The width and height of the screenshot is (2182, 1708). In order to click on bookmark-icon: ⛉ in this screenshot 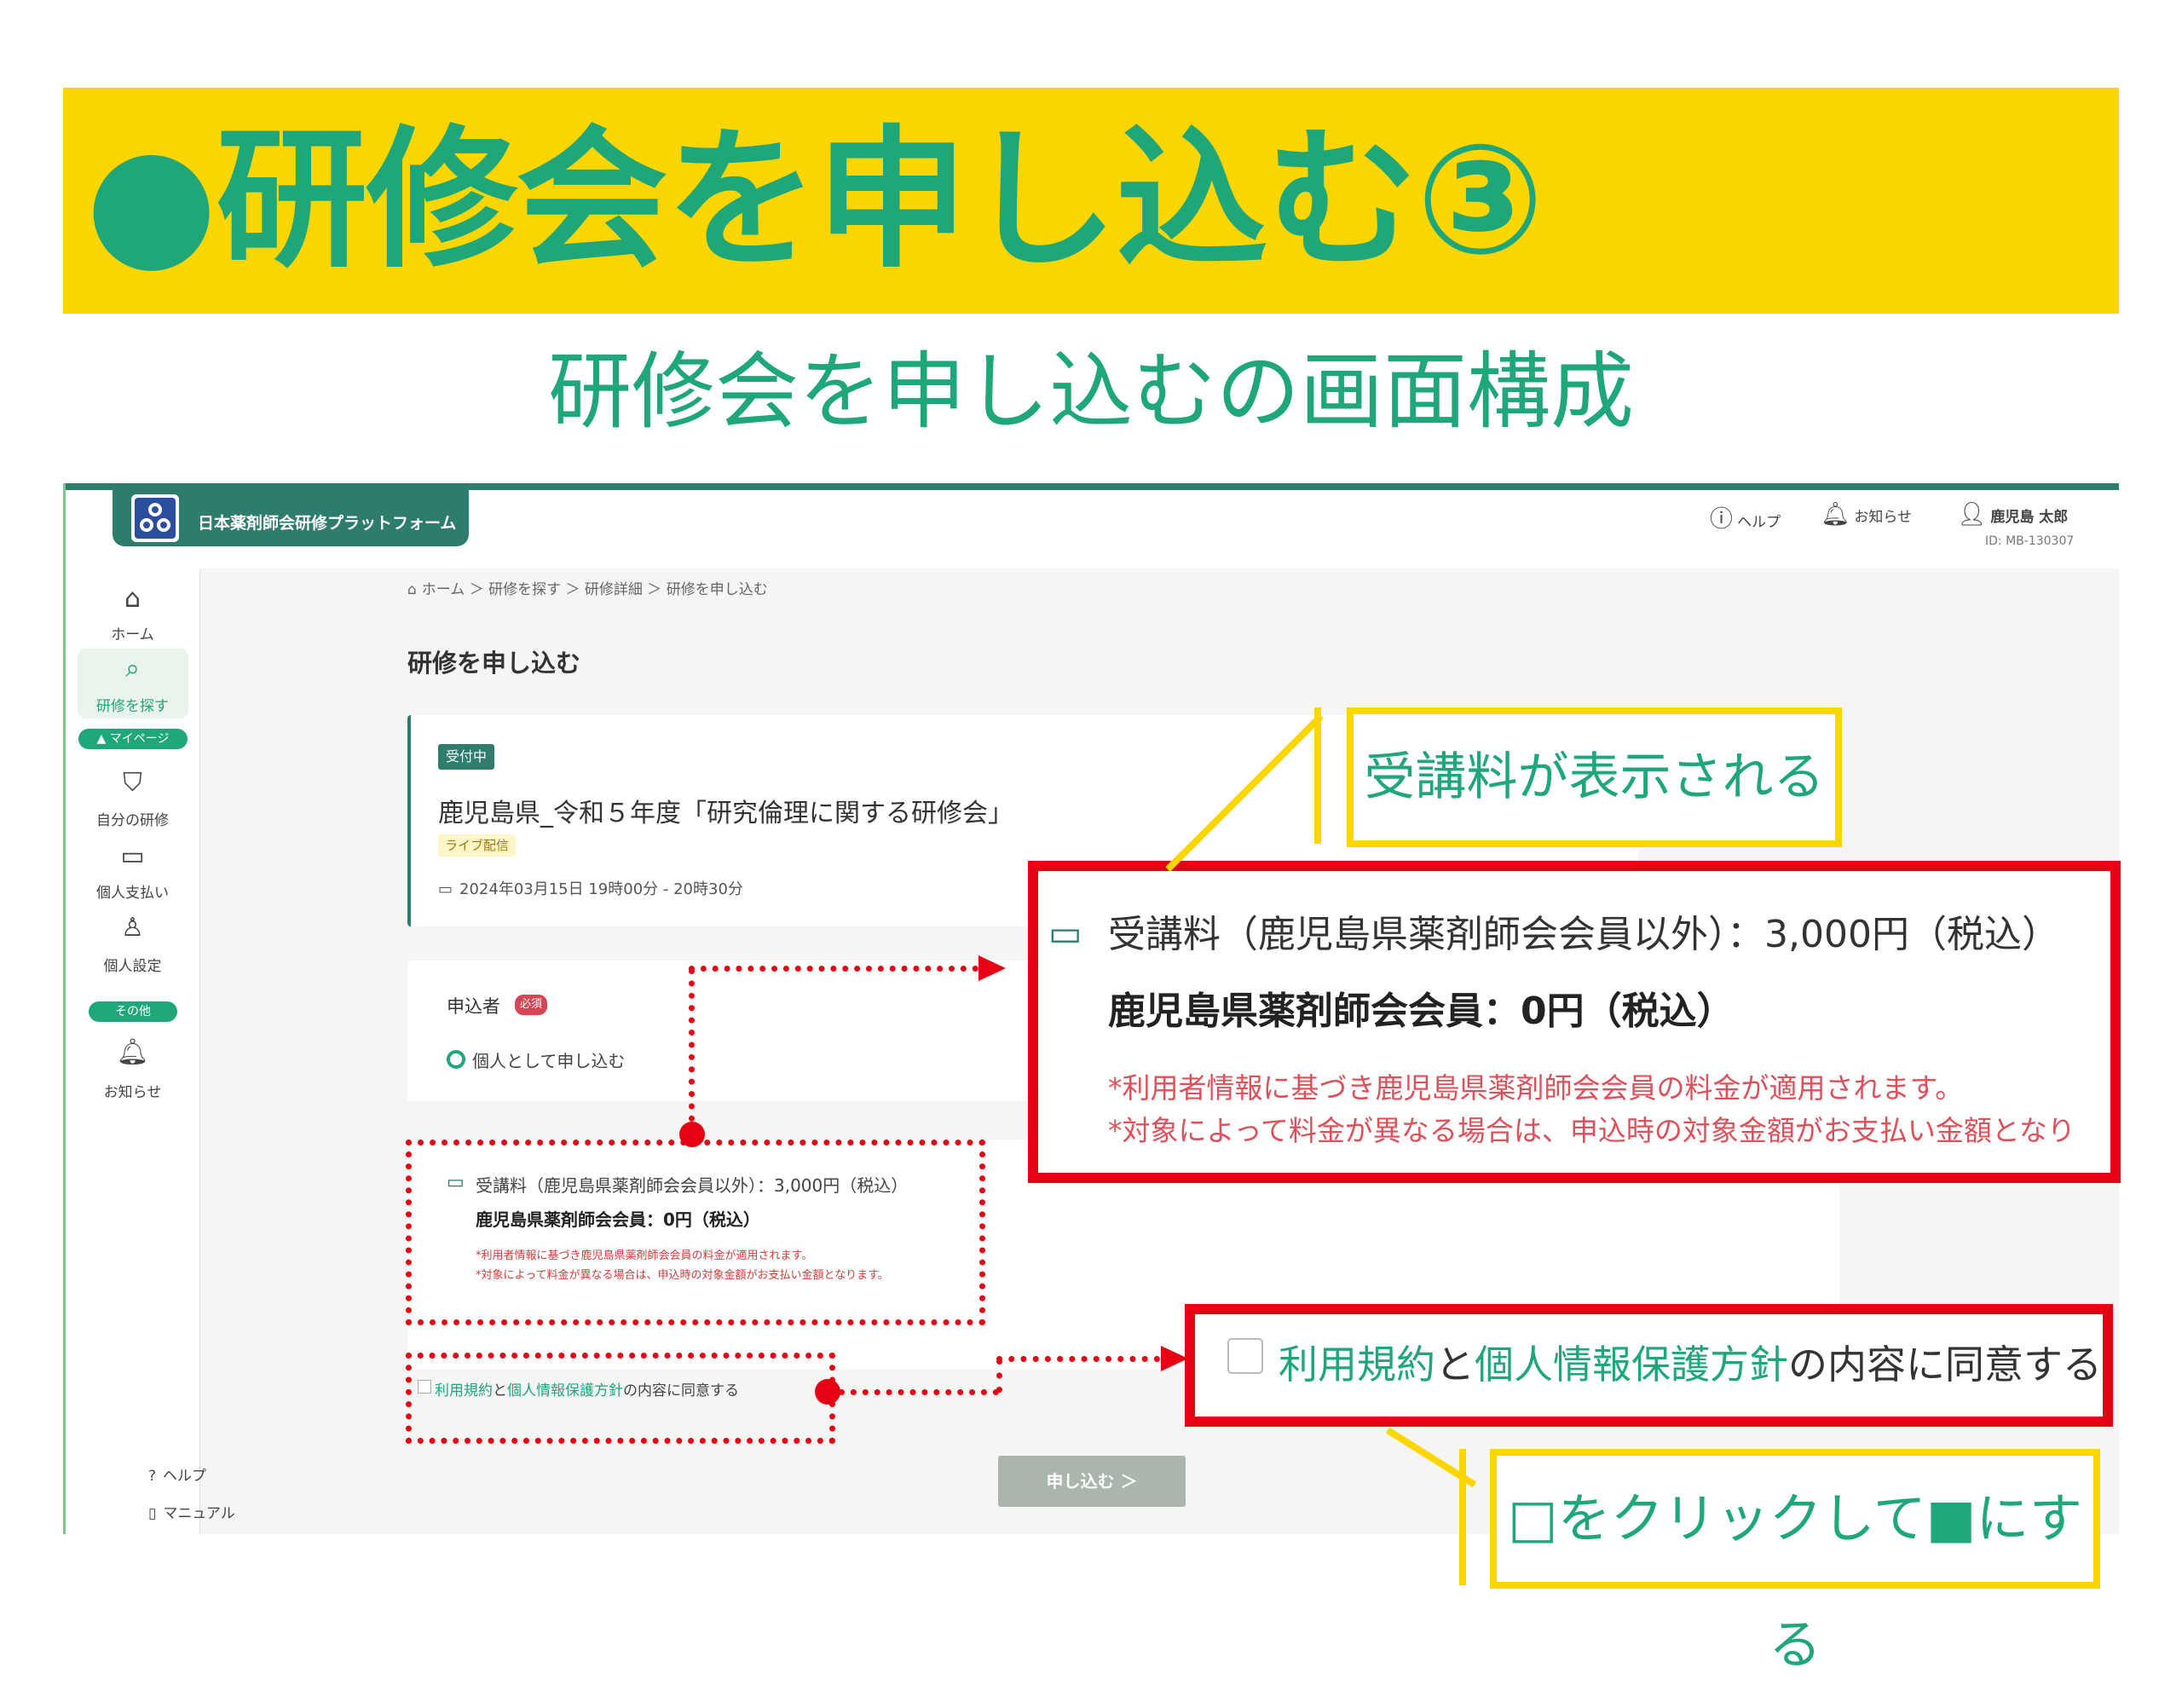, I will do `click(132, 783)`.